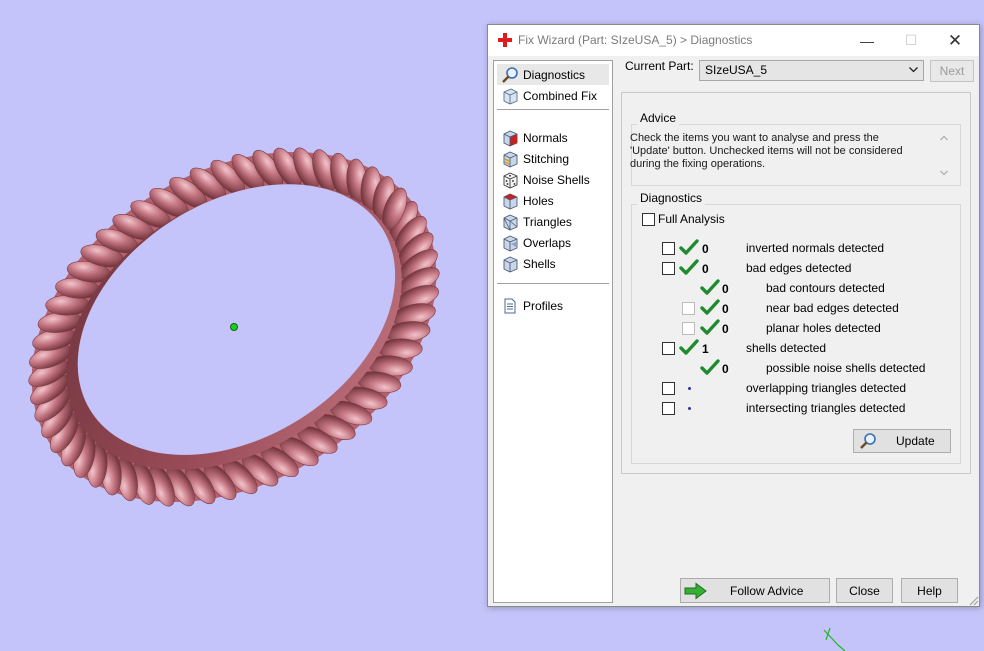 The height and width of the screenshot is (651, 984). Describe the element at coordinates (695, 590) in the screenshot. I see `green-arrow-right-icon` at that location.